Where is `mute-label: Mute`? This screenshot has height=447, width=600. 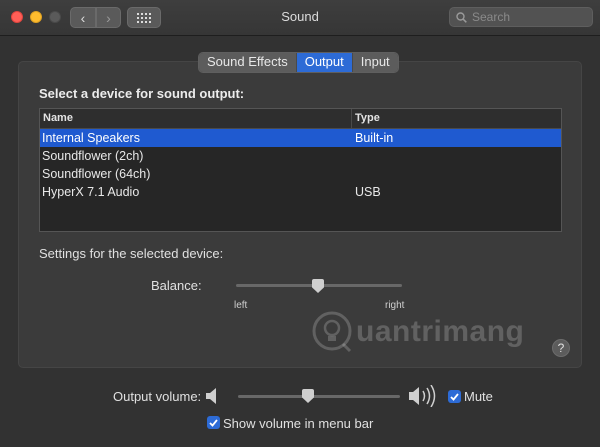
mute-label: Mute is located at coordinates (478, 396).